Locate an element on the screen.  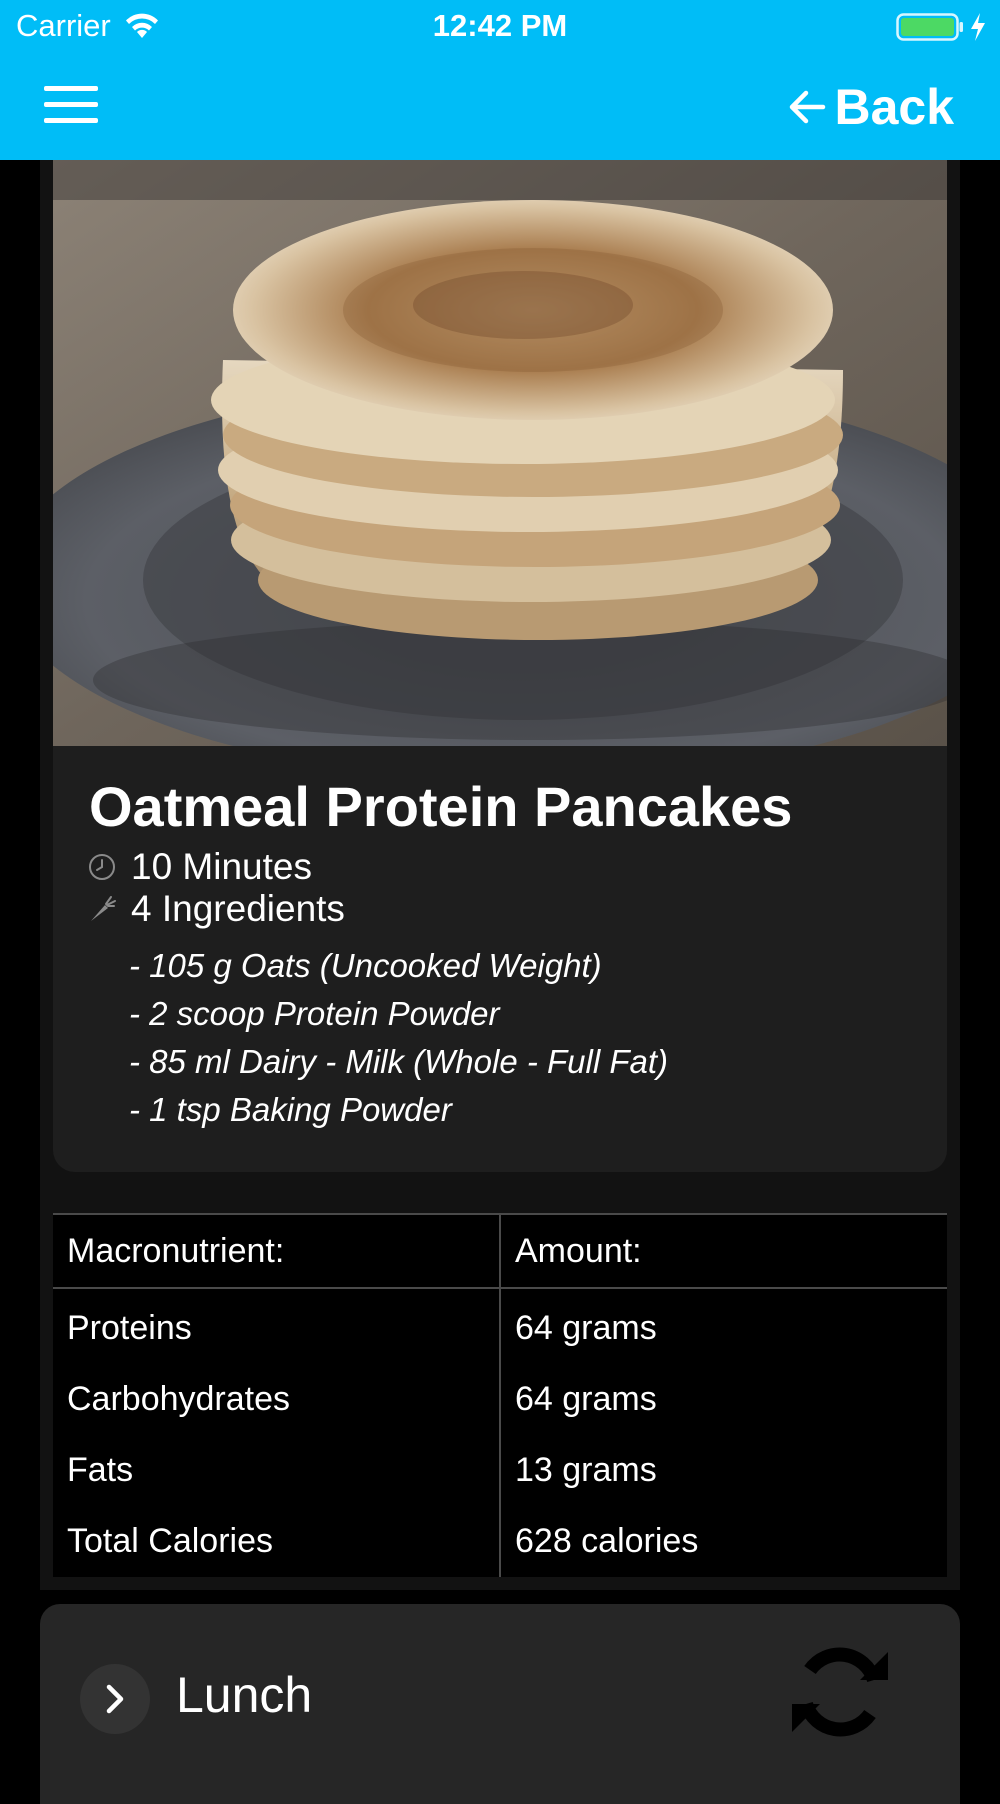
expand-toggle is located at coordinates (115, 1699).